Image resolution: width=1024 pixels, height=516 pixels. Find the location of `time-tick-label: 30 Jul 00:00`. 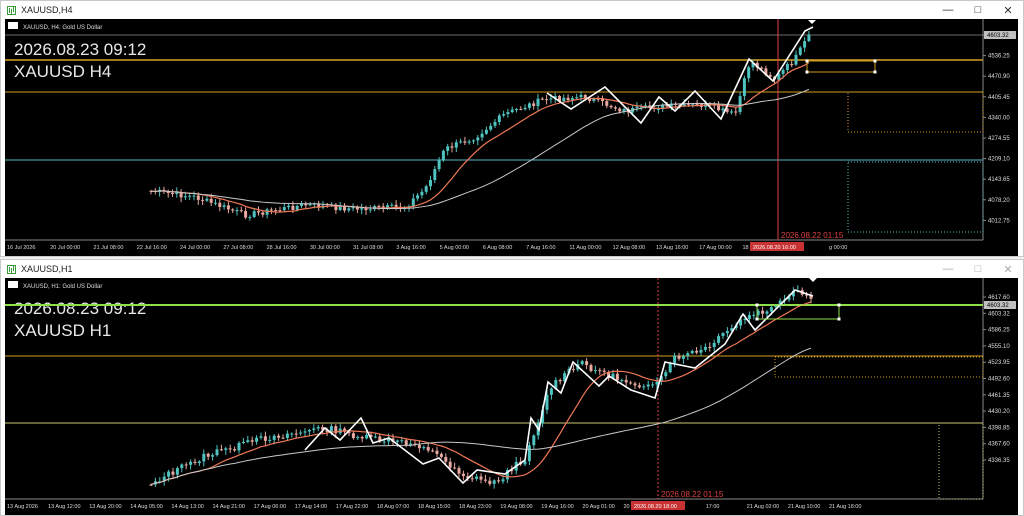

time-tick-label: 30 Jul 00:00 is located at coordinates (325, 248).